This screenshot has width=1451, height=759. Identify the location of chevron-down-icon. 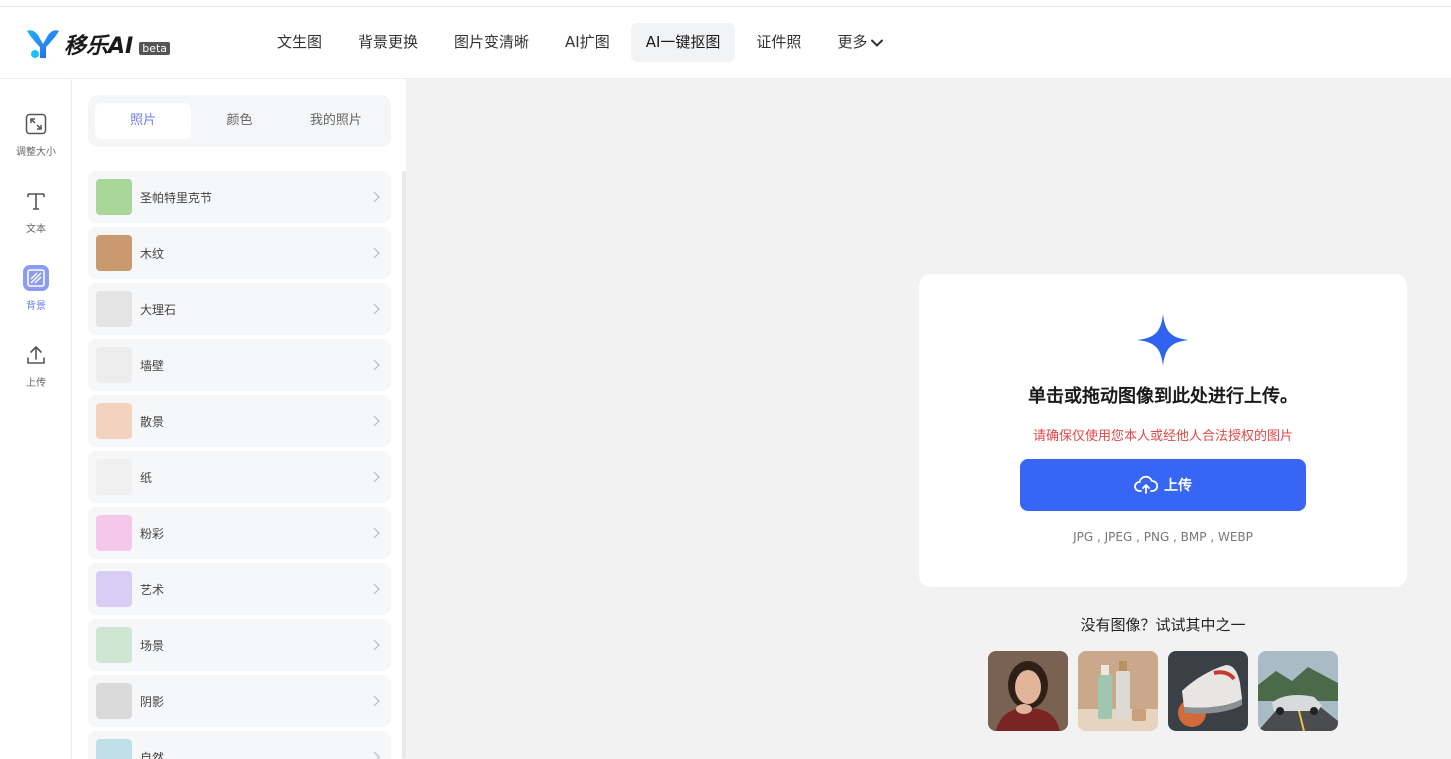
(877, 43).